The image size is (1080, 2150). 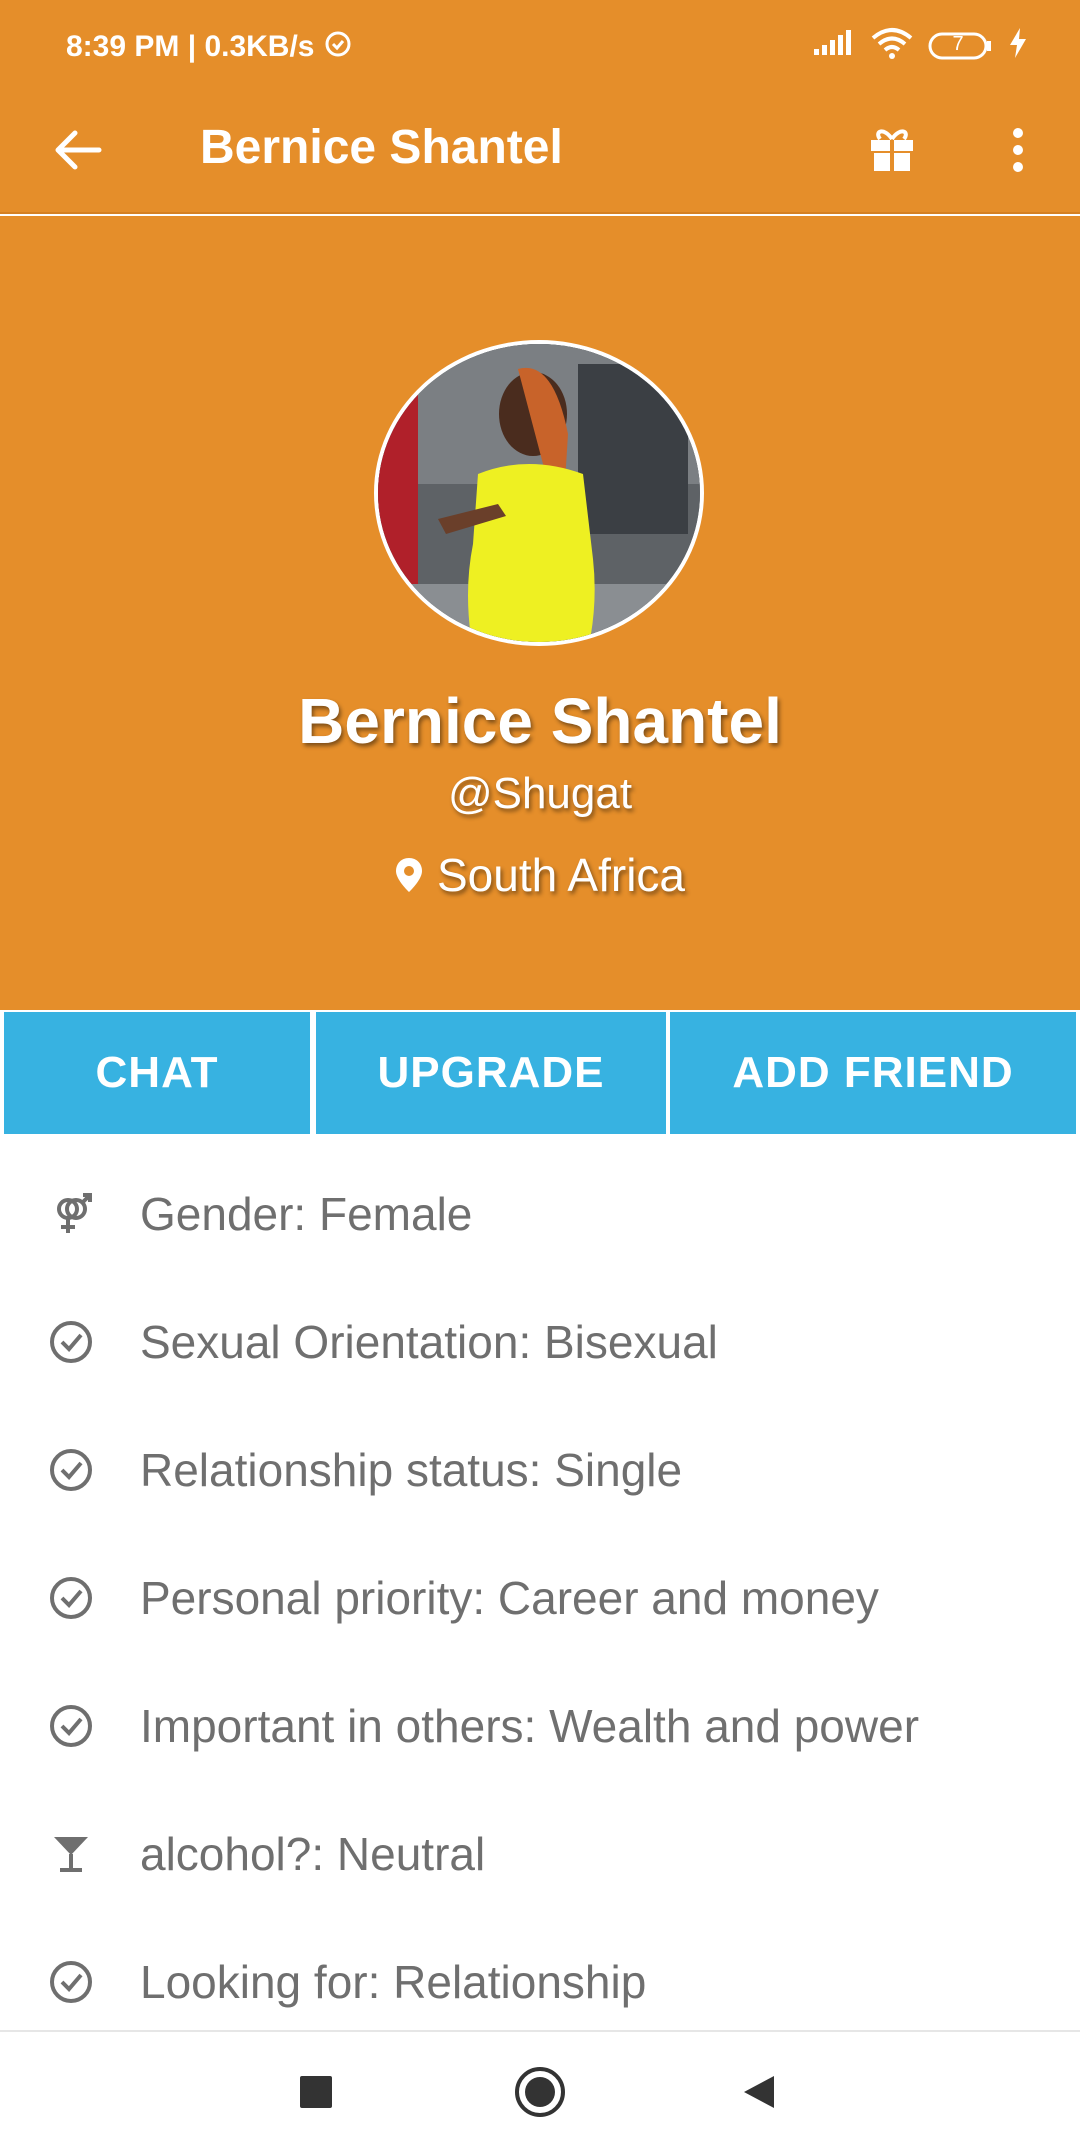 I want to click on detail-row-important: Important in others: Wealth and power, so click(x=540, y=1726).